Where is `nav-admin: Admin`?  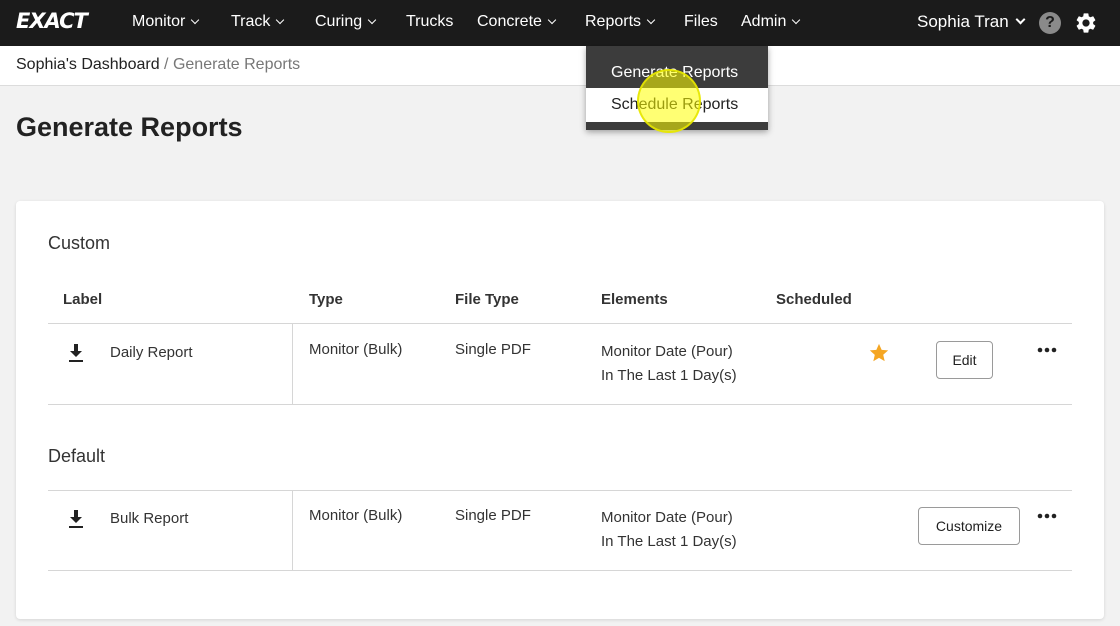 nav-admin: Admin is located at coordinates (771, 22).